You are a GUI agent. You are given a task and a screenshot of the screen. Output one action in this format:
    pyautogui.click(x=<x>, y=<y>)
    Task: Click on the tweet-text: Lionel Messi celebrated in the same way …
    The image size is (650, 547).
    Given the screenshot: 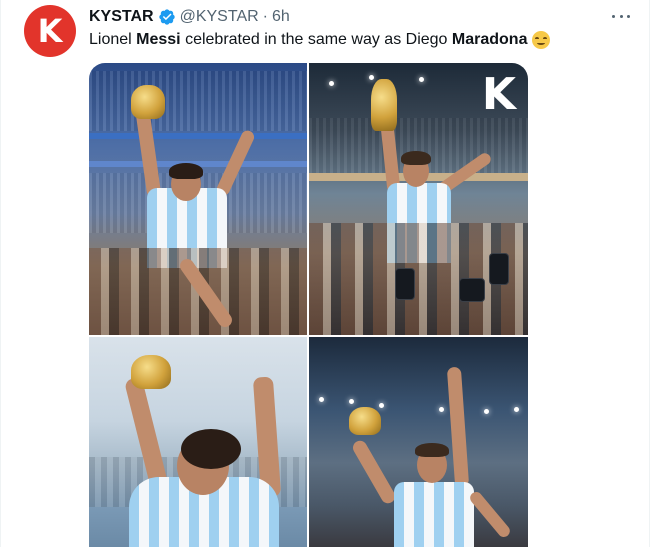 What is the action you would take?
    pyautogui.click(x=320, y=40)
    